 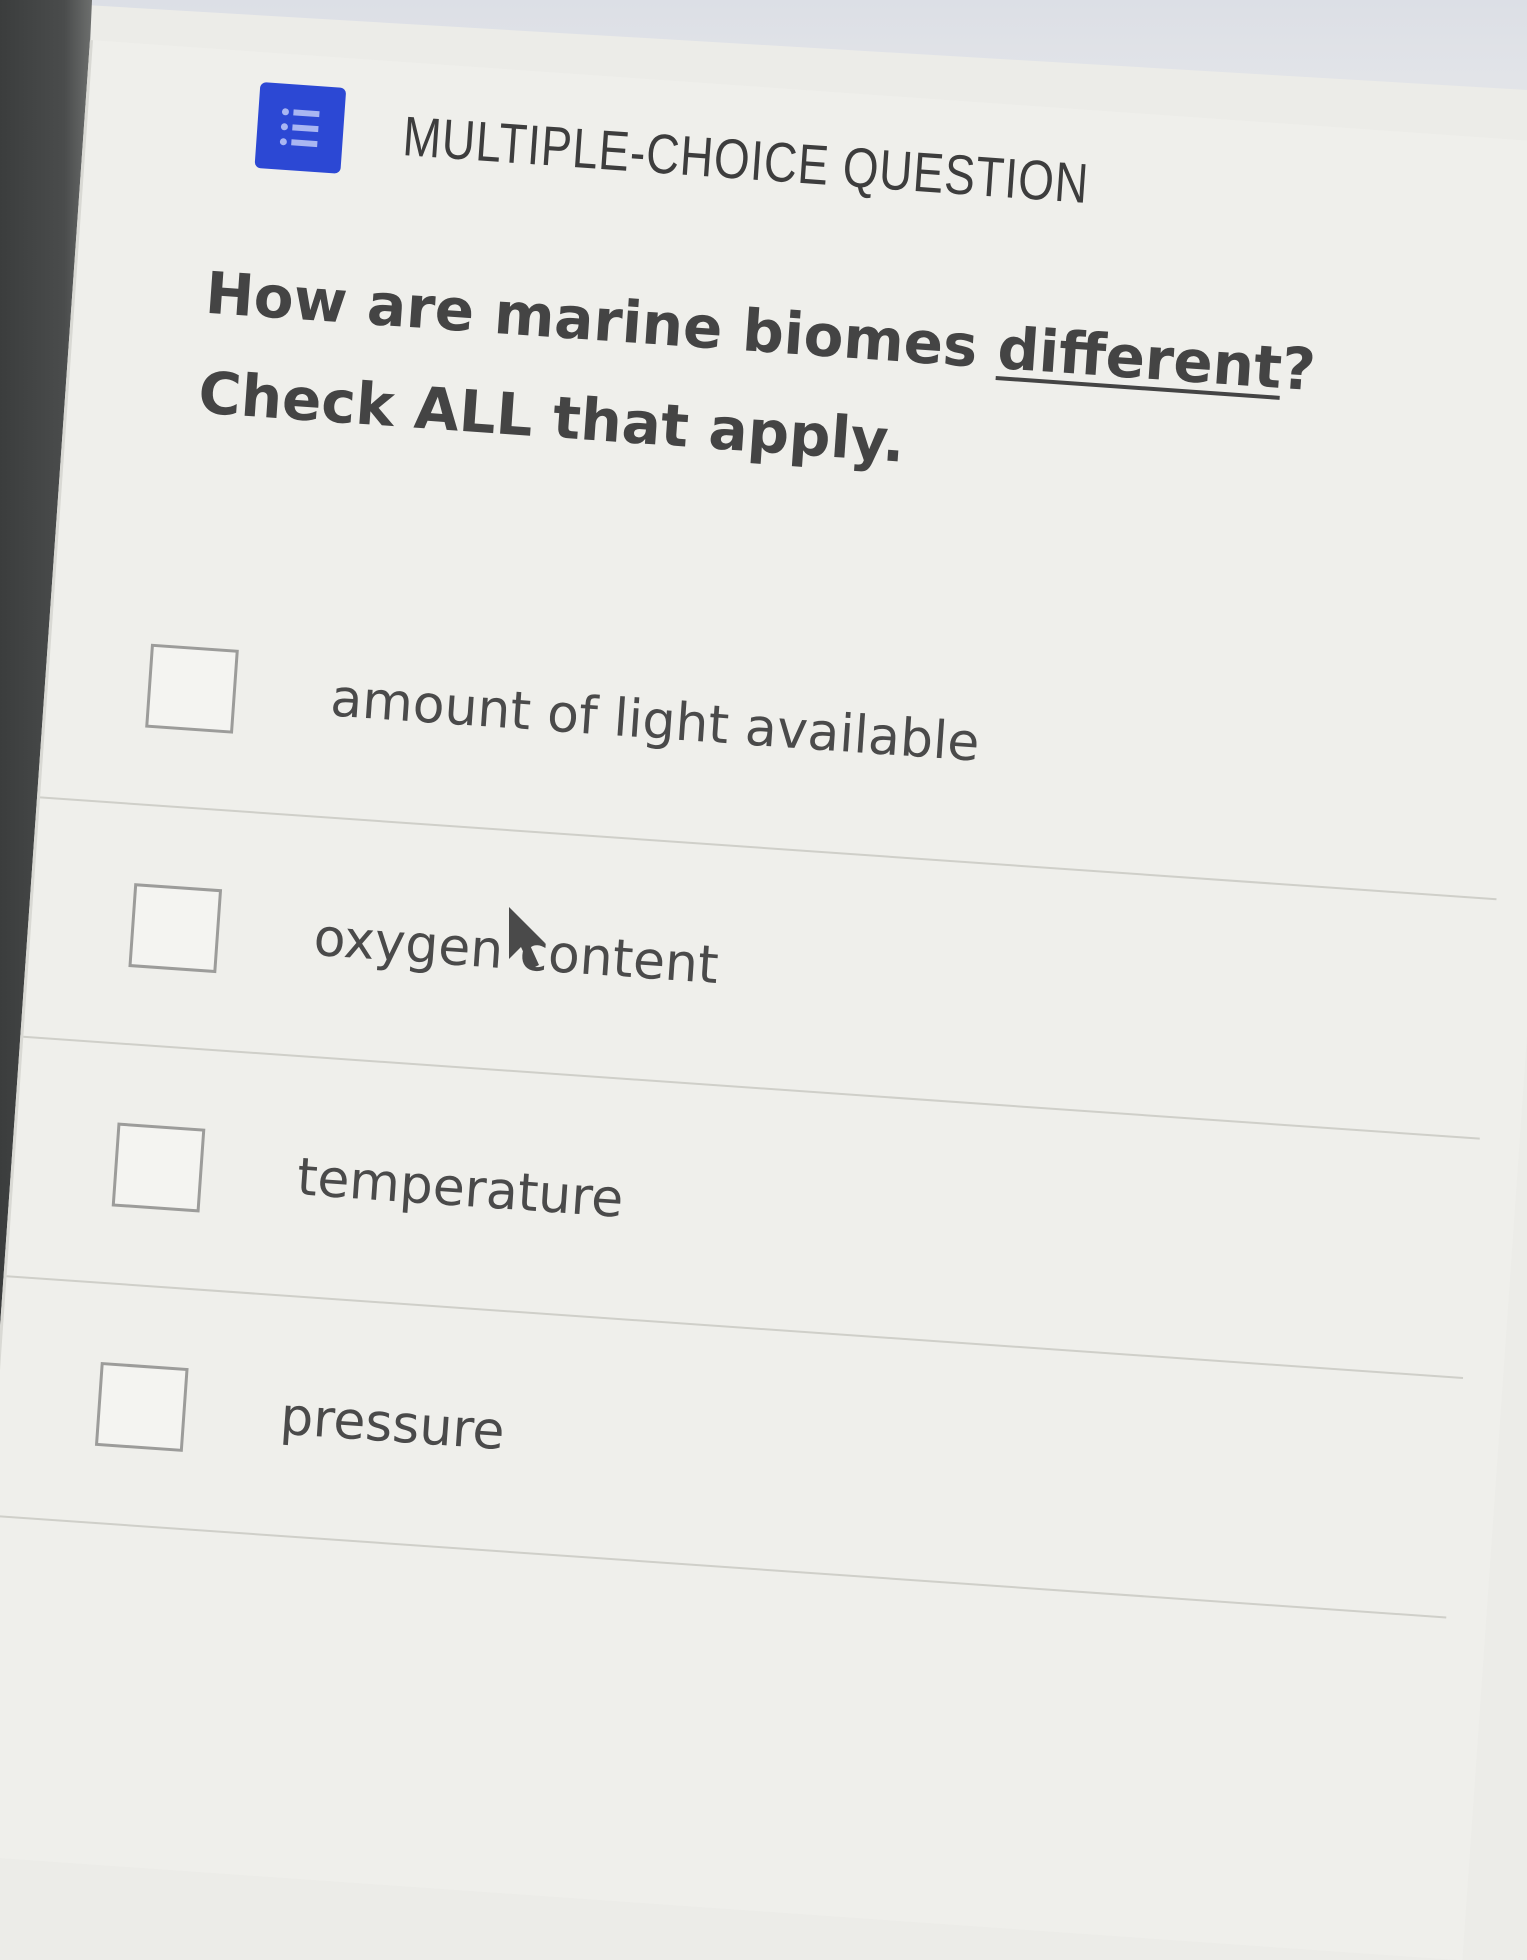 I want to click on question-type-label: MULTIPLE-CHOICE QUESTION, so click(x=745, y=159).